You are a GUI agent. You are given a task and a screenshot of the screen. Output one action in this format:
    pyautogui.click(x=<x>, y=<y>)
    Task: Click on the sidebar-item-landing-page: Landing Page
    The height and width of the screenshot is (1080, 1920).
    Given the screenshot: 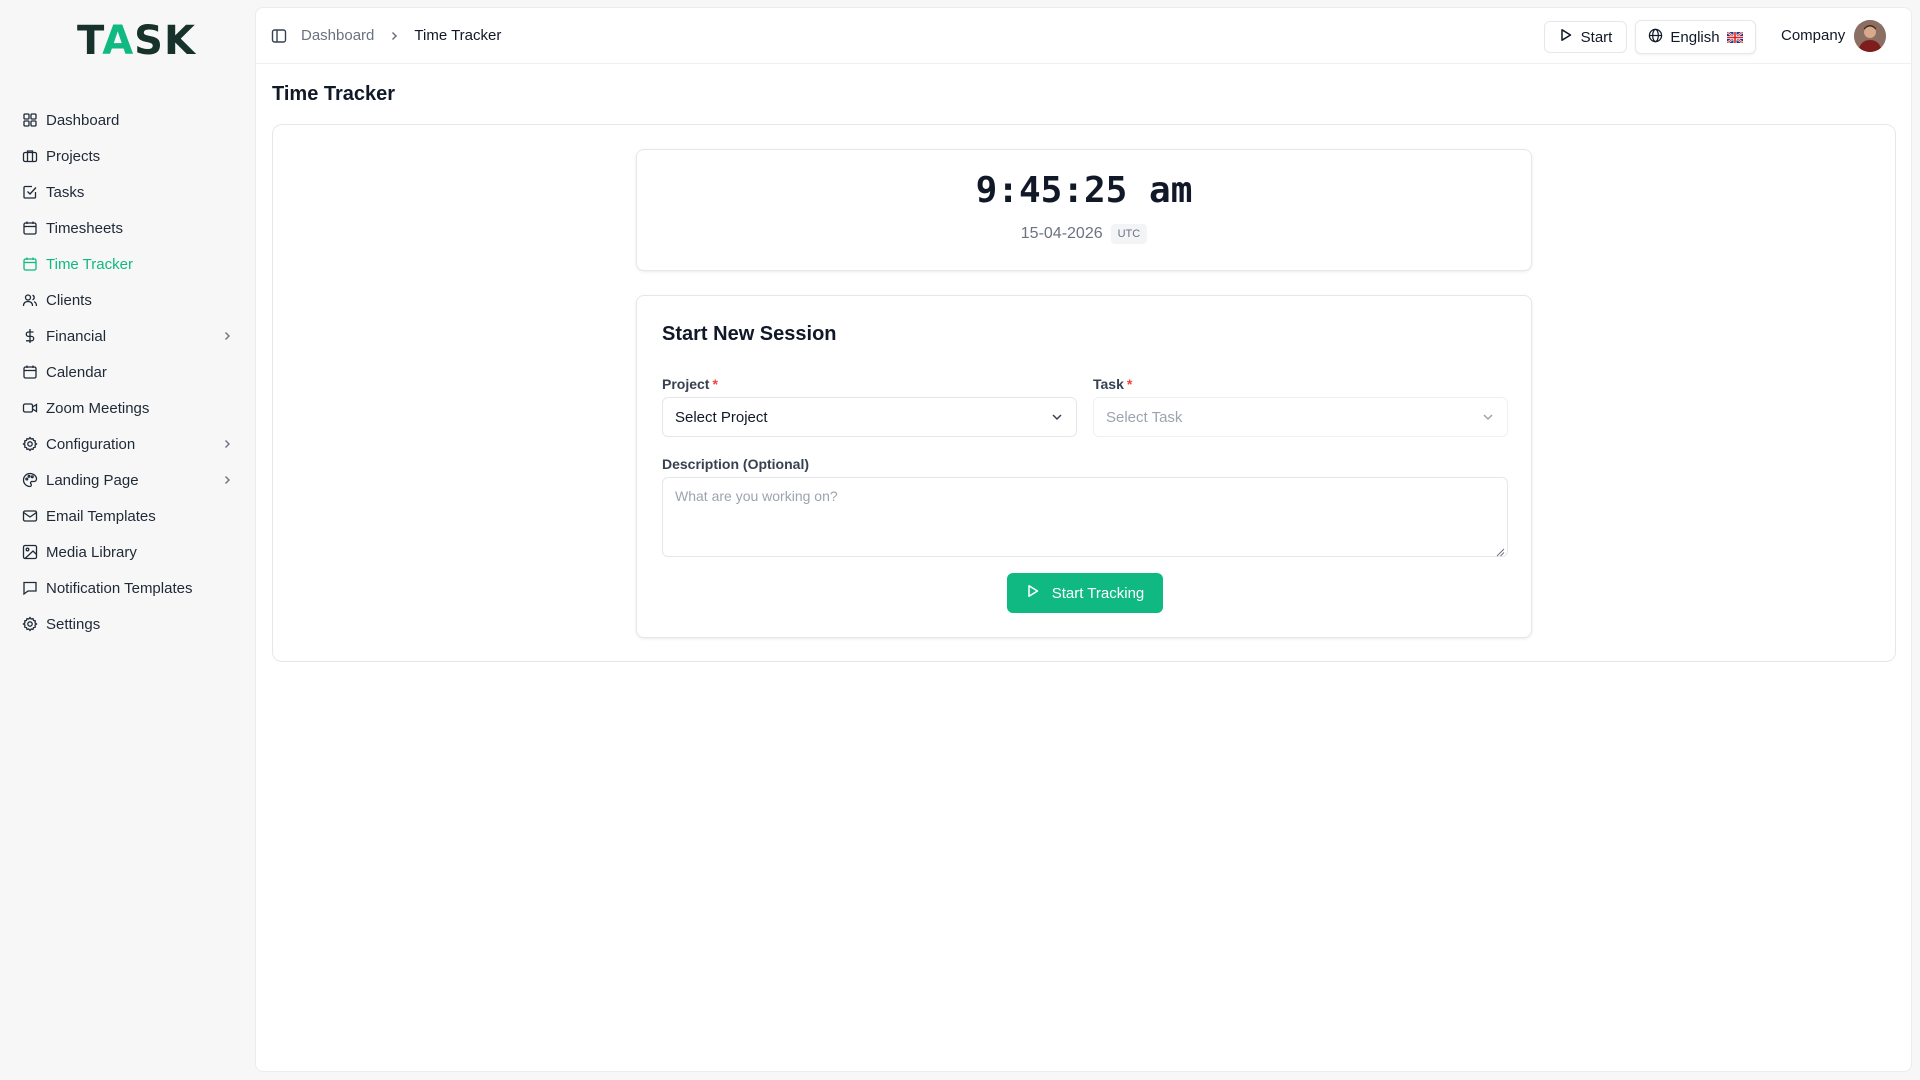 What is the action you would take?
    pyautogui.click(x=127, y=480)
    